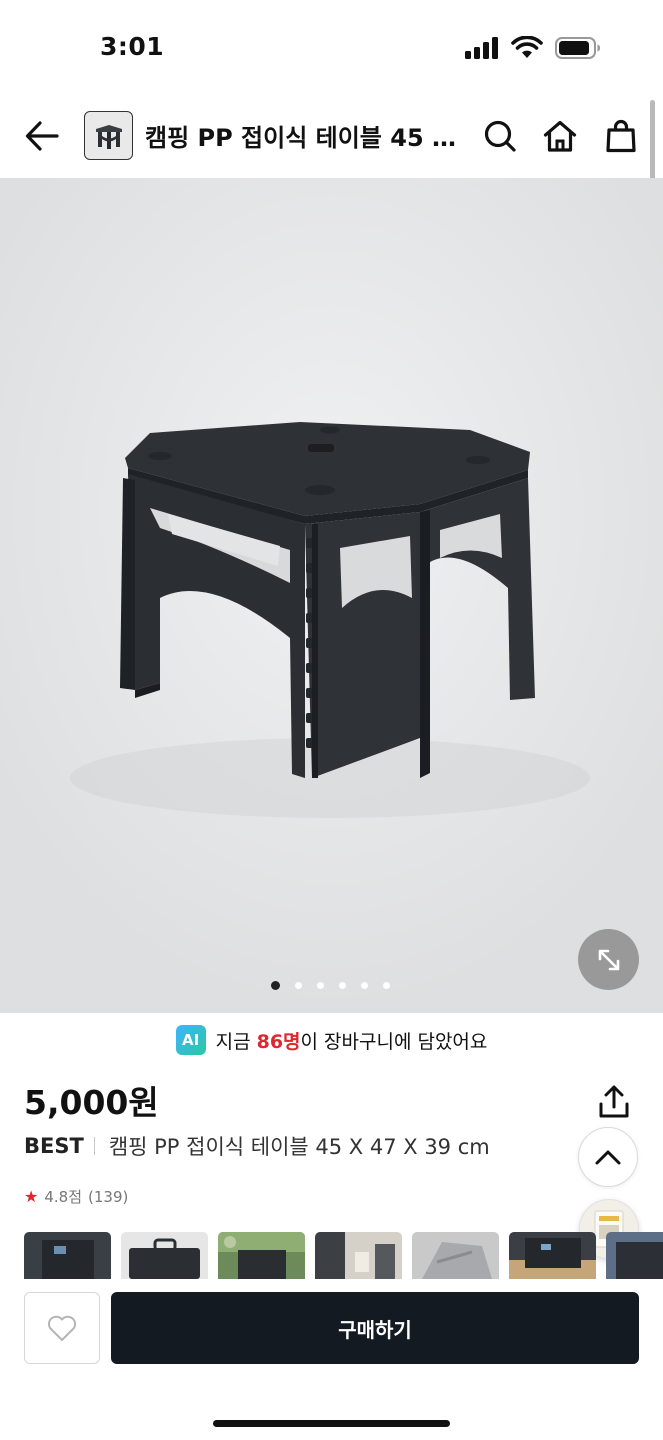  What do you see at coordinates (302, 138) in the screenshot?
I see `page-title: 캠핑 PP 접이식 테이블 45 X 47 X 39 cm` at bounding box center [302, 138].